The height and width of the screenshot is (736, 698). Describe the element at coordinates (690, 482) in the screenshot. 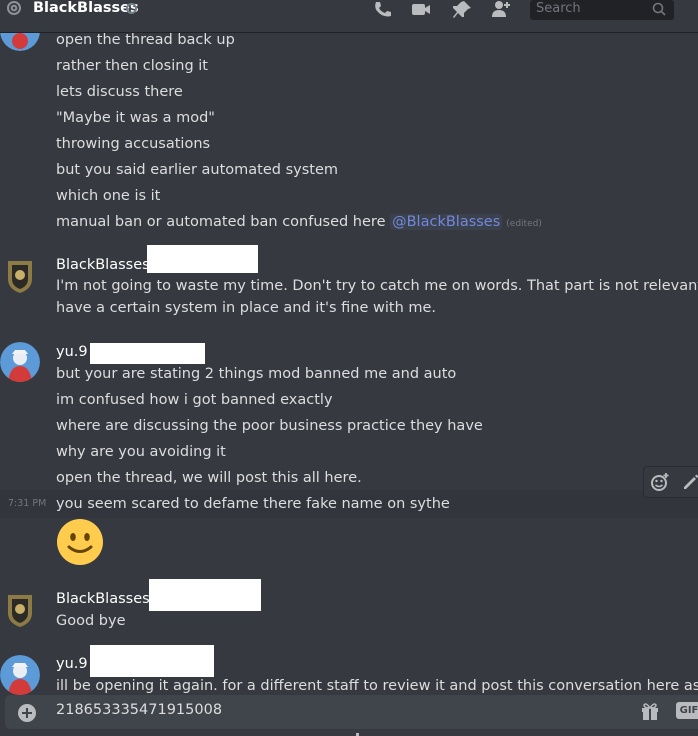

I see `edit-pencil-icon` at that location.